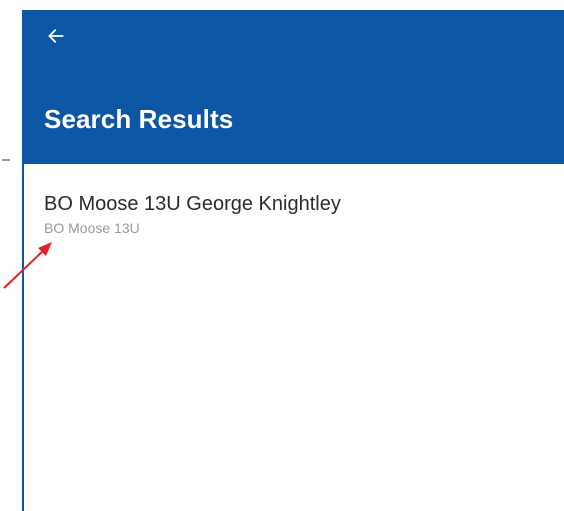 Image resolution: width=564 pixels, height=511 pixels. Describe the element at coordinates (192, 204) in the screenshot. I see `result-title: BO Moose 13U George Knightley` at that location.